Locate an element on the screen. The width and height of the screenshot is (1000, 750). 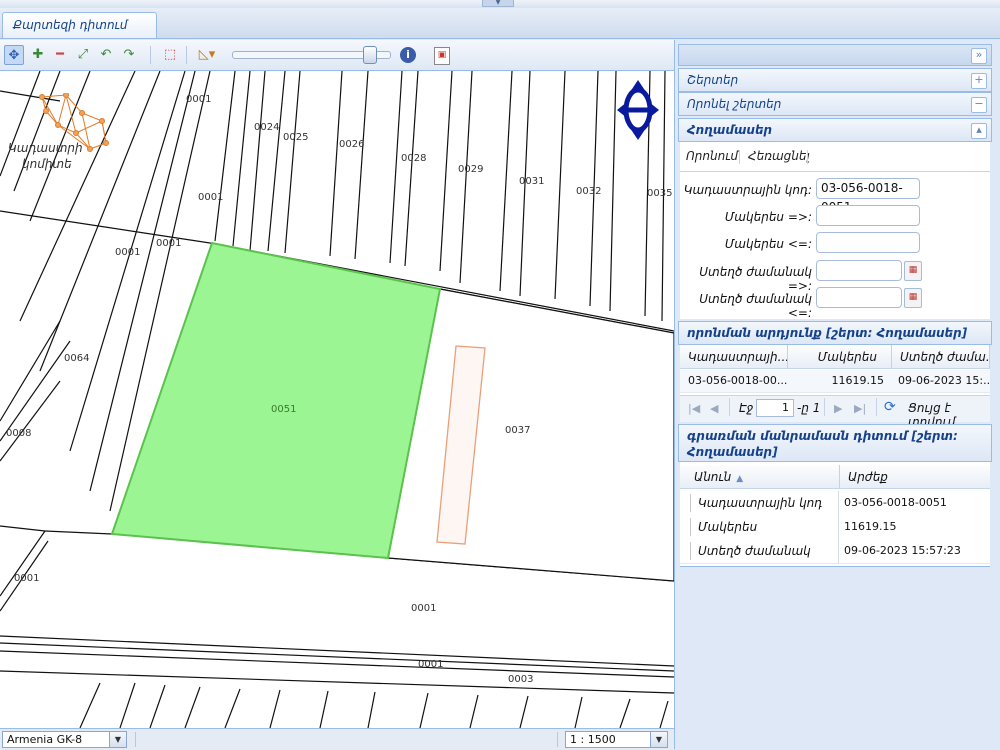
collapse-top-handle: ▼ is located at coordinates (498, 3).